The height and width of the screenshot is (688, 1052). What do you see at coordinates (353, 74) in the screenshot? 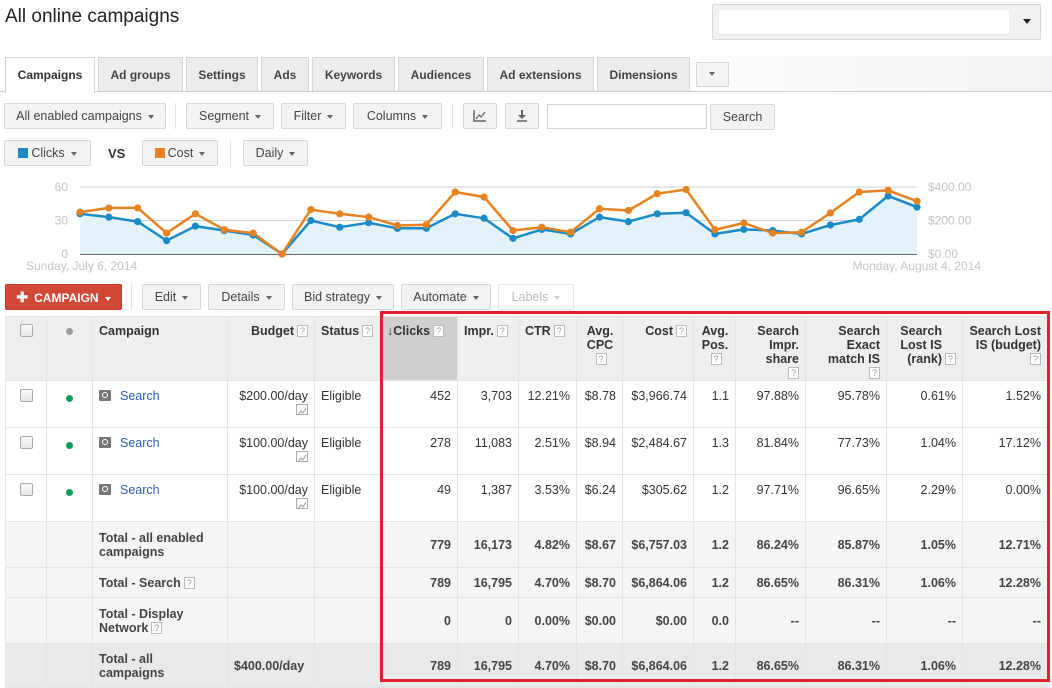
I see `tab-keywords: Keywords` at bounding box center [353, 74].